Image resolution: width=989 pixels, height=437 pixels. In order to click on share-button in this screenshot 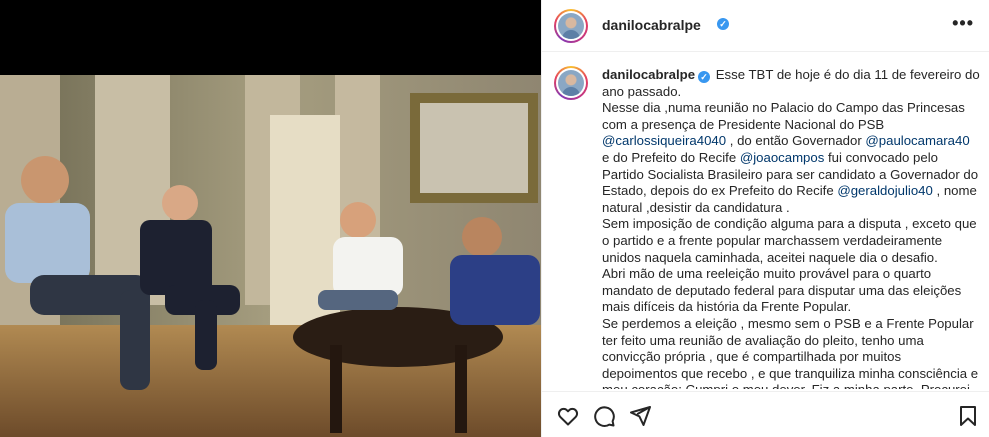, I will do `click(640, 416)`.